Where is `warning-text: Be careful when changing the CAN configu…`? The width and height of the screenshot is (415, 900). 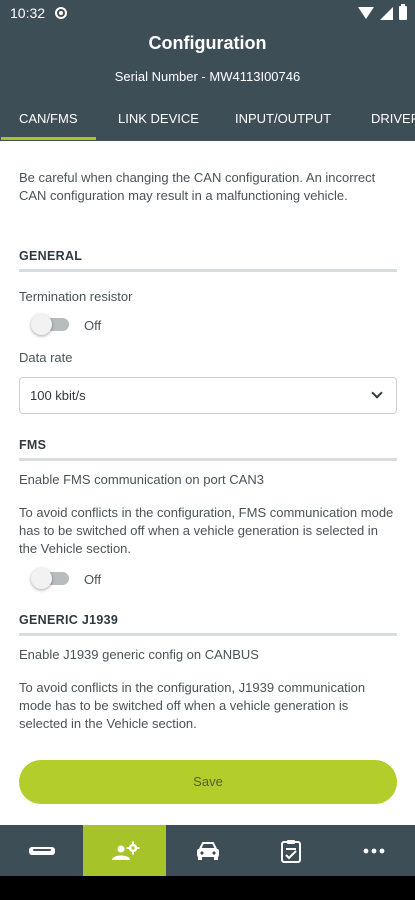 warning-text: Be careful when changing the CAN configu… is located at coordinates (197, 186).